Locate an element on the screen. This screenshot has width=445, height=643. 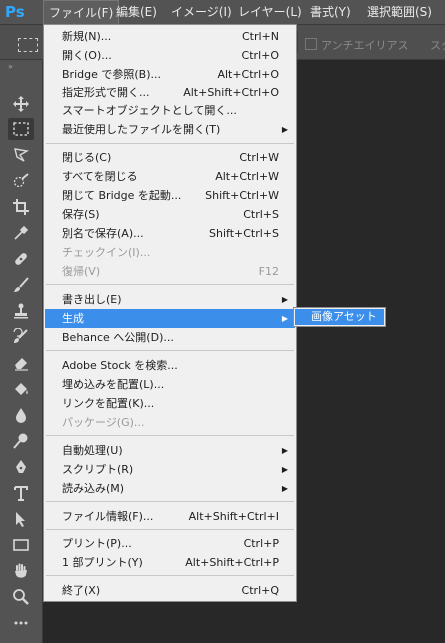
menu-item-save-as: 別名で保存(A)... Shift+Ctrl+S is located at coordinates (170, 233).